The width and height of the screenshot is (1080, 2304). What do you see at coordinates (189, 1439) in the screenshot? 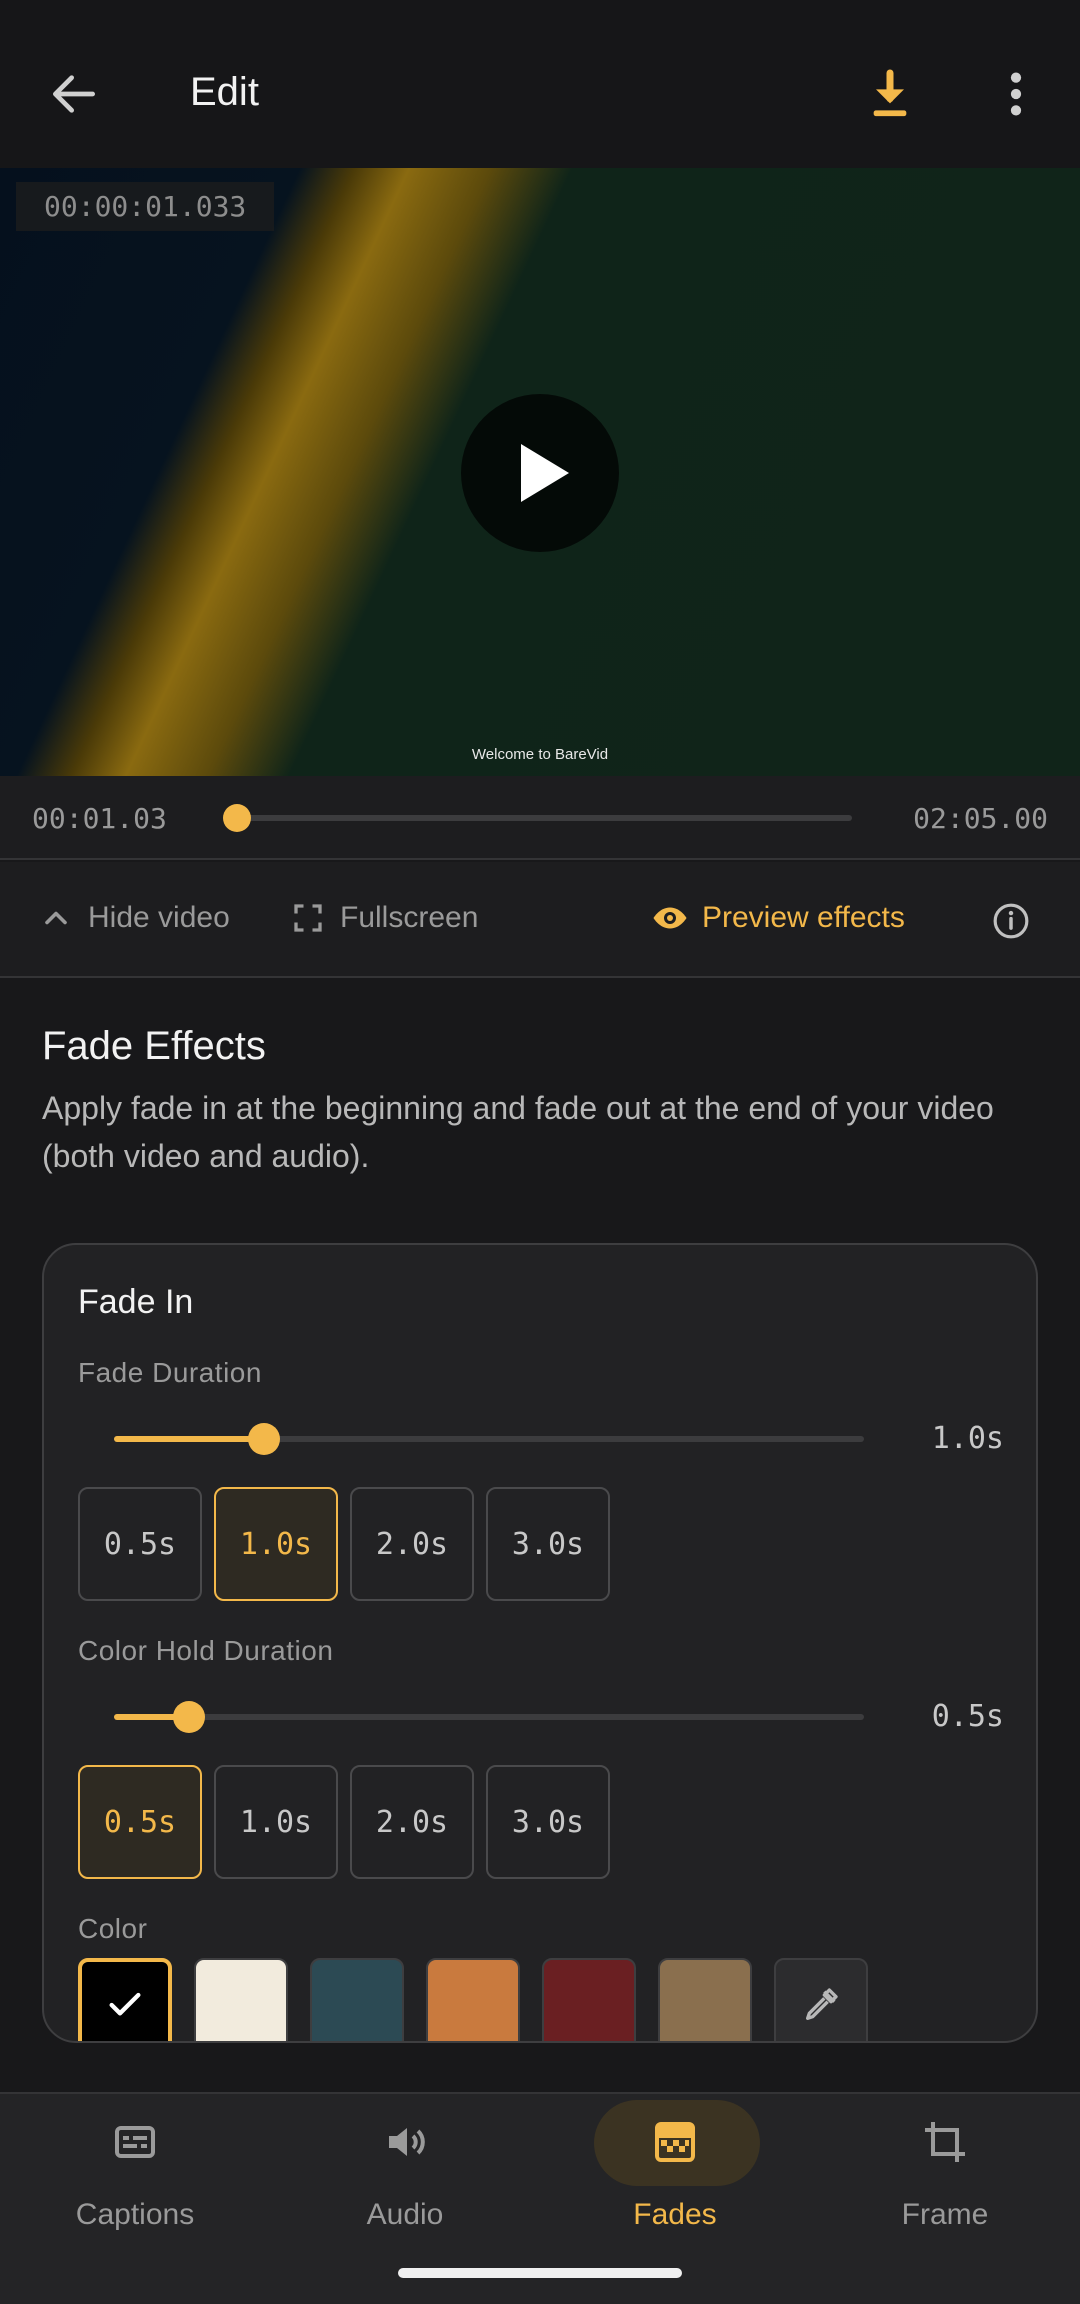
I see `fade-duration-fill` at bounding box center [189, 1439].